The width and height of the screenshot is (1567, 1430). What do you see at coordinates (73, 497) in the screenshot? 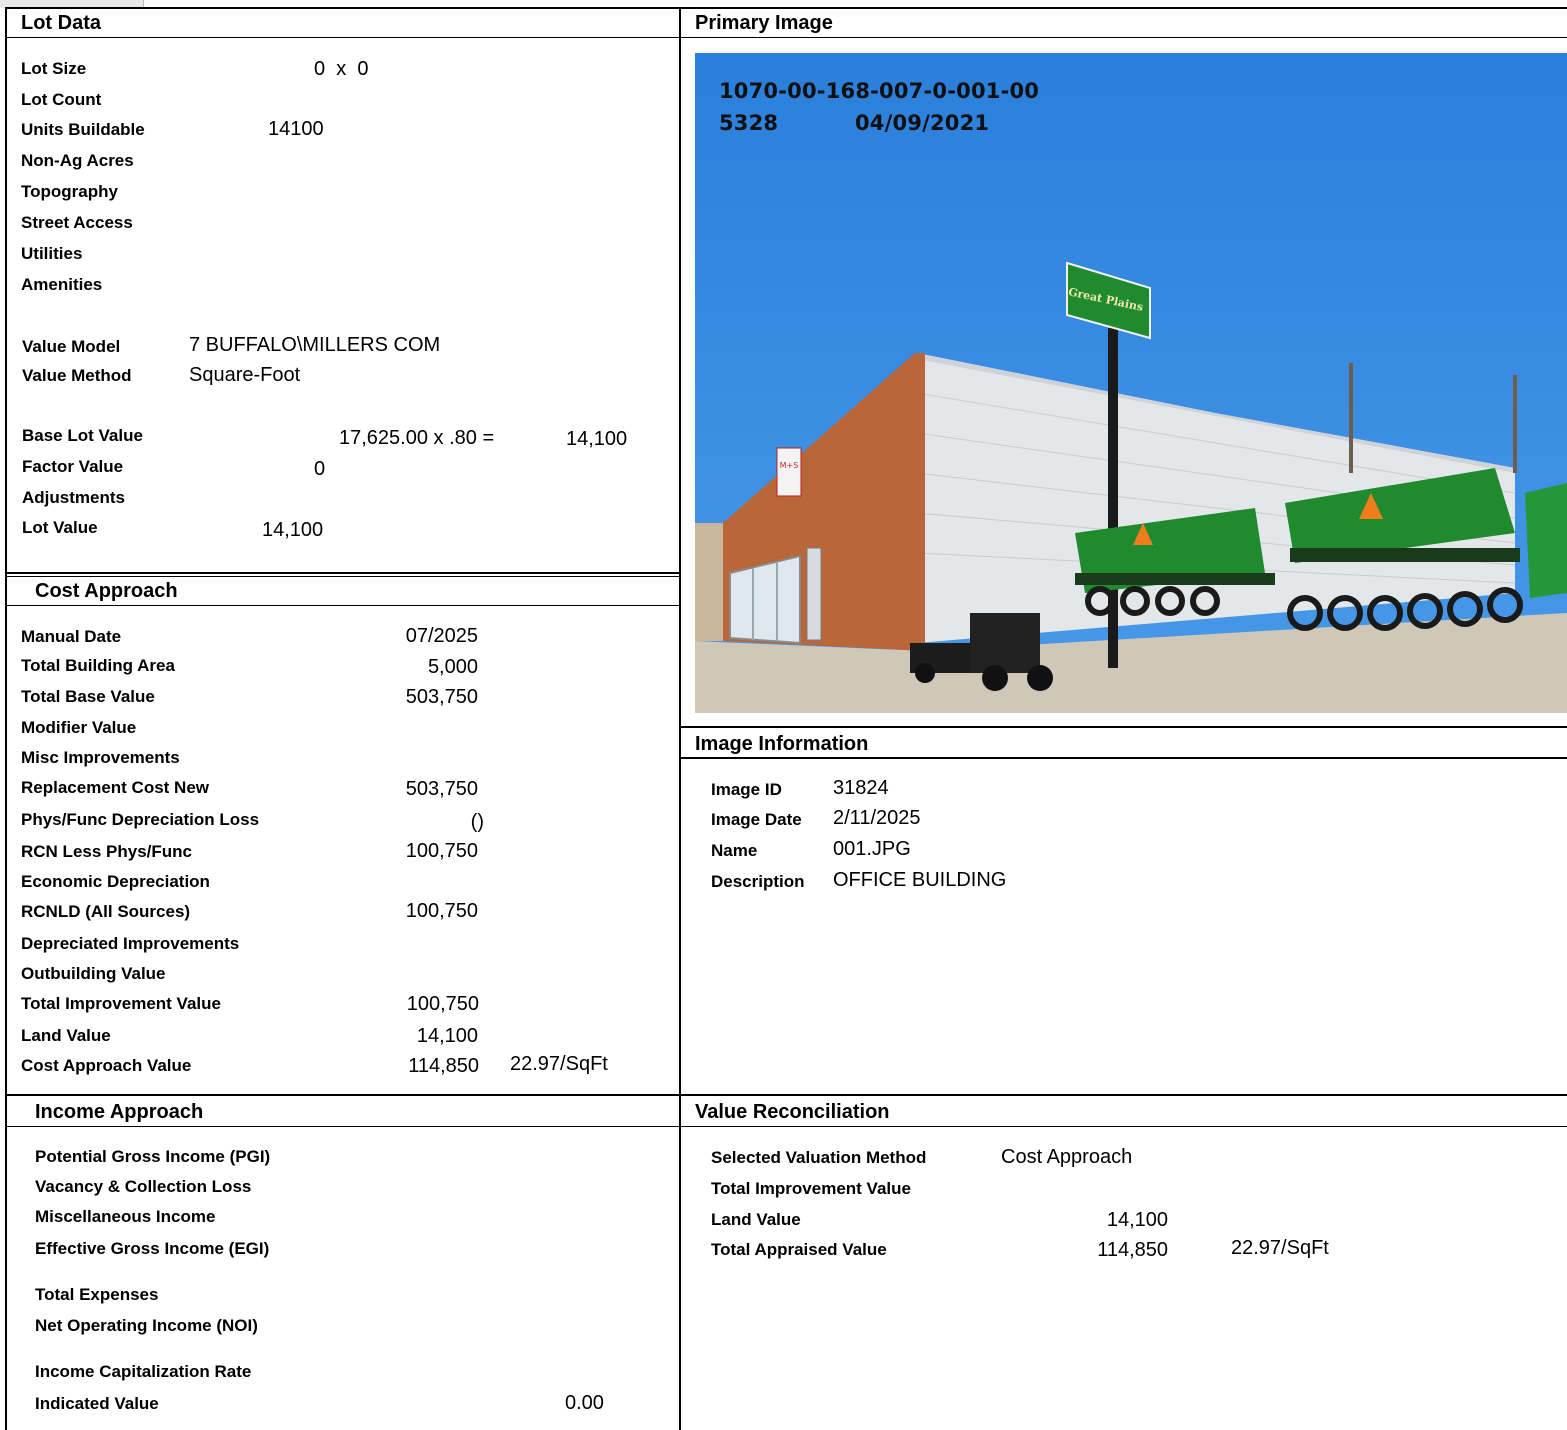
I see `adjustments-label: Adjustments` at bounding box center [73, 497].